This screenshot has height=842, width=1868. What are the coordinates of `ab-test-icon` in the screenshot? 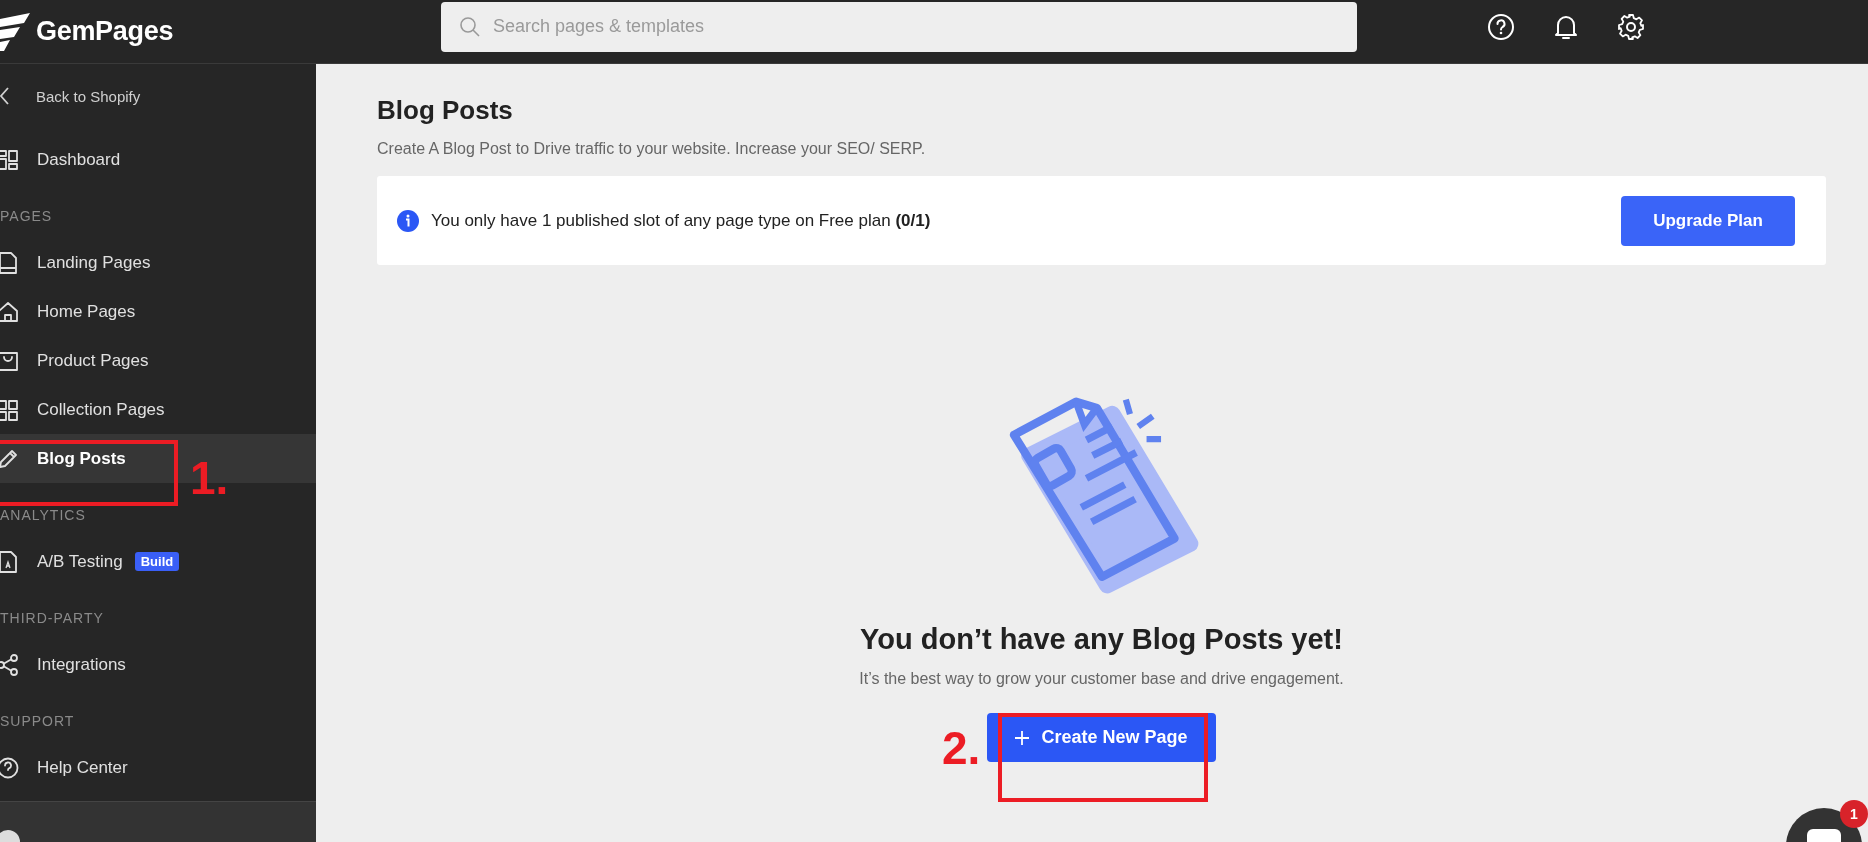 It's located at (9, 561).